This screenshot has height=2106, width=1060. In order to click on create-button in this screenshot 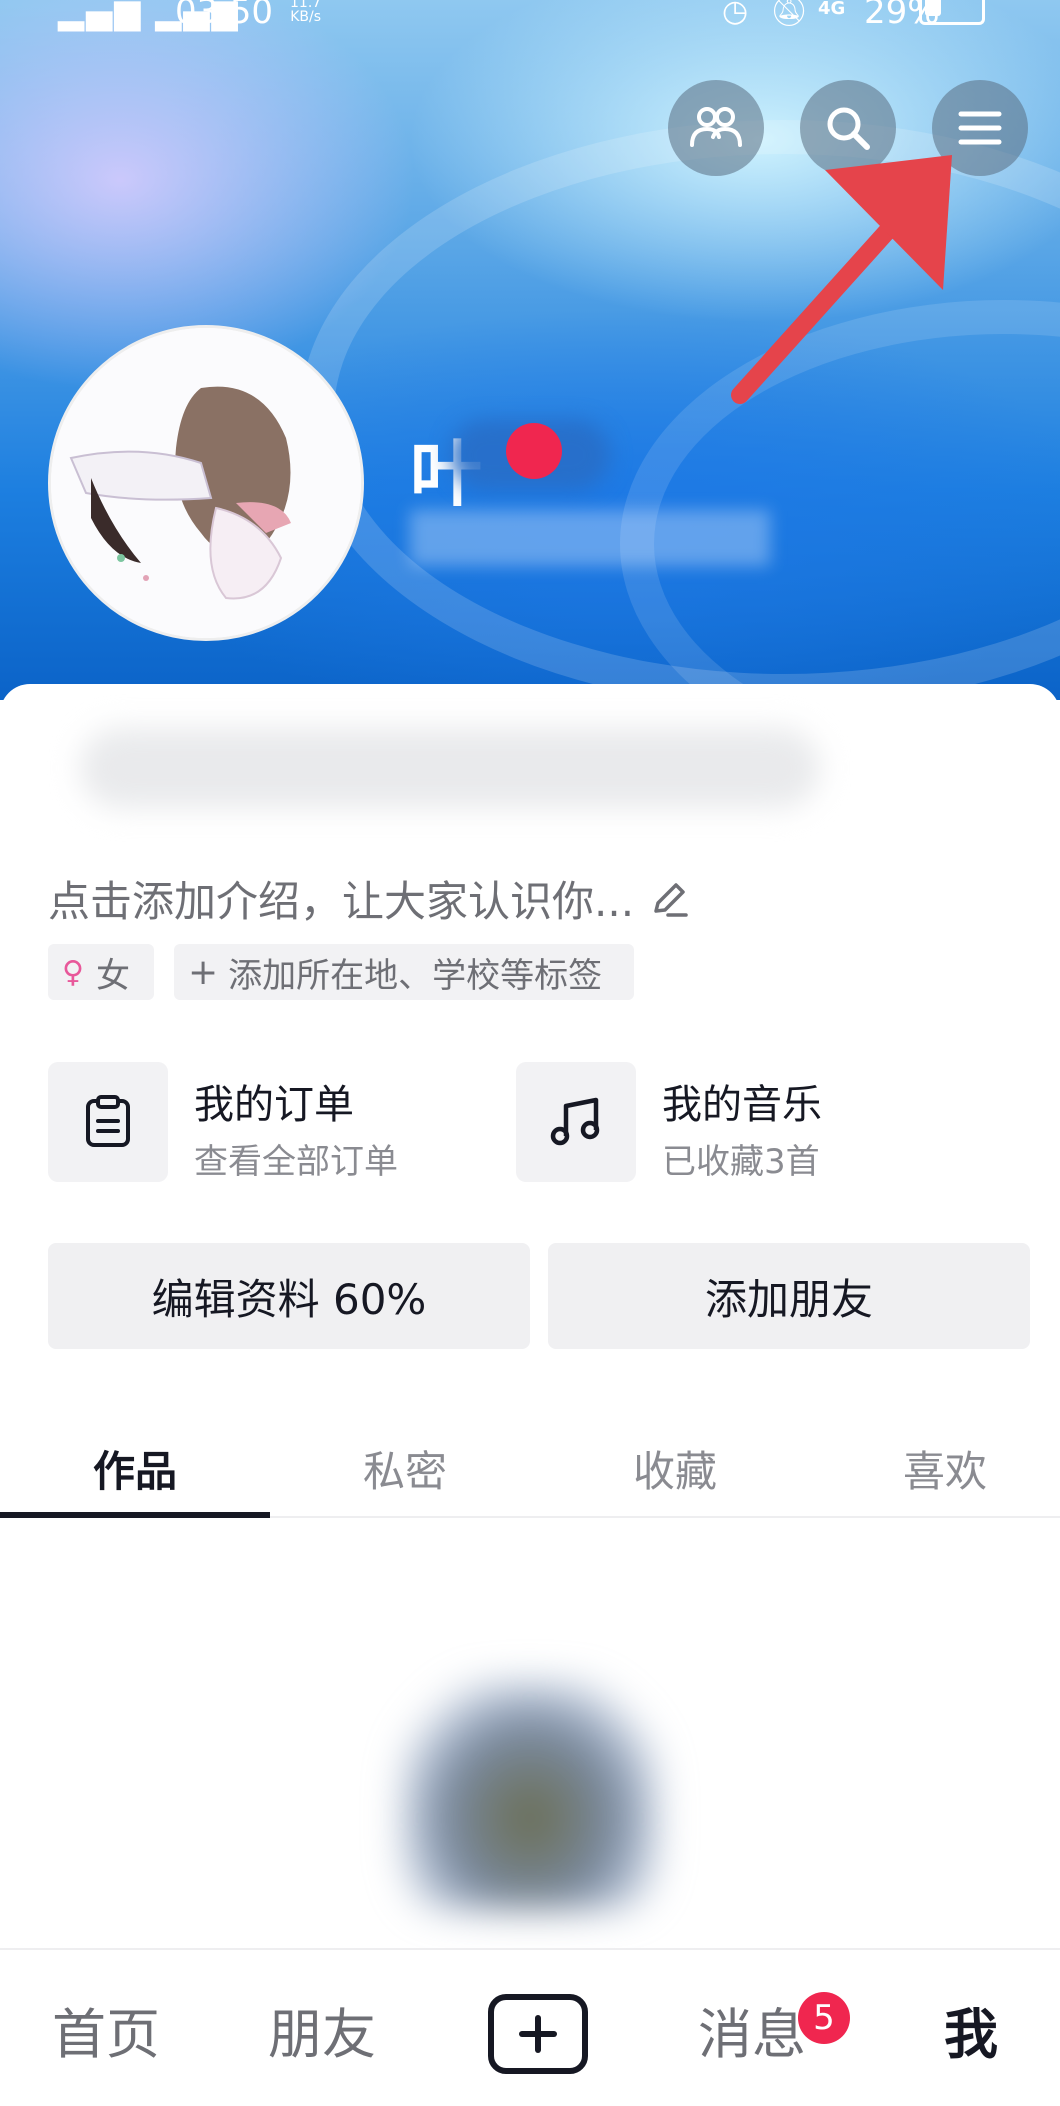, I will do `click(538, 2034)`.